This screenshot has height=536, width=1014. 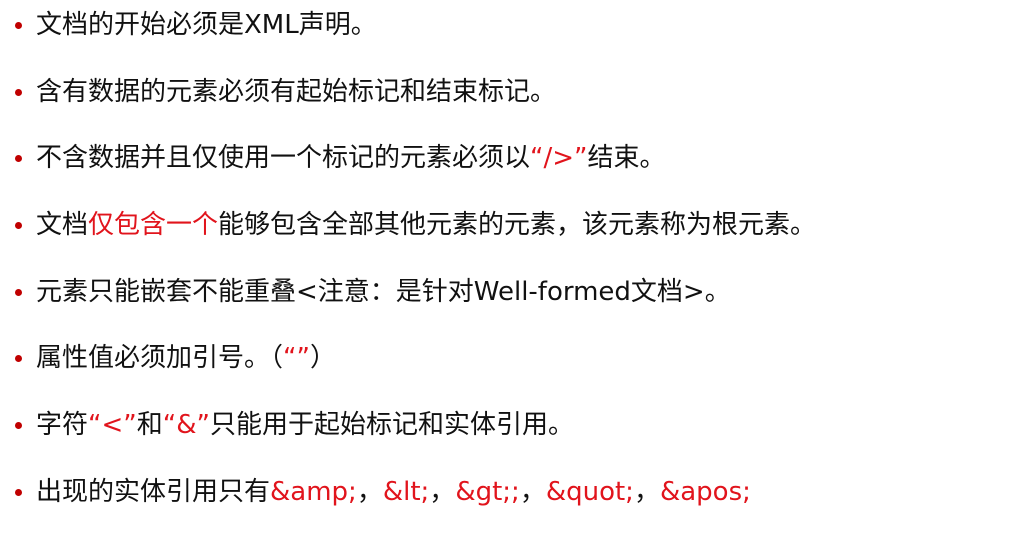 I want to click on item-text: 含有数据的元素必须有起始标记和结束标记。, so click(x=296, y=92).